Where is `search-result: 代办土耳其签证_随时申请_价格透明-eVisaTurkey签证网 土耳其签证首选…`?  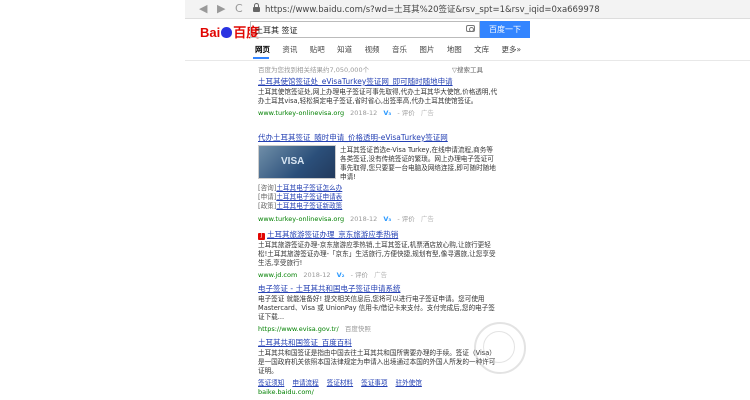
search-result: 代办土耳其签证_随时申请_价格透明-eVisaTurkey签证网 土耳其签证首选… is located at coordinates (378, 177).